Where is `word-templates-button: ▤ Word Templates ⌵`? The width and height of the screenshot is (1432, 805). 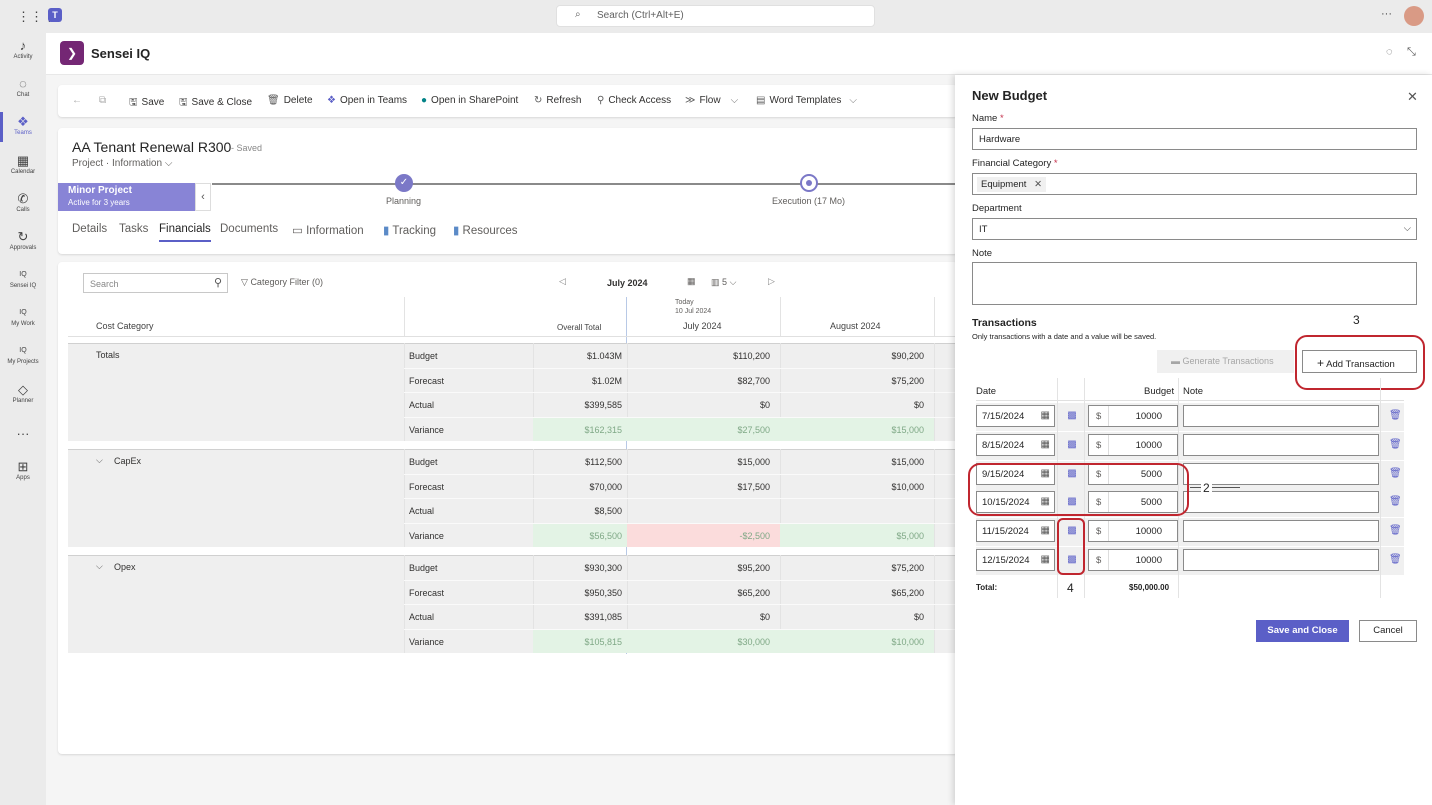
word-templates-button: ▤ Word Templates ⌵ is located at coordinates (806, 100).